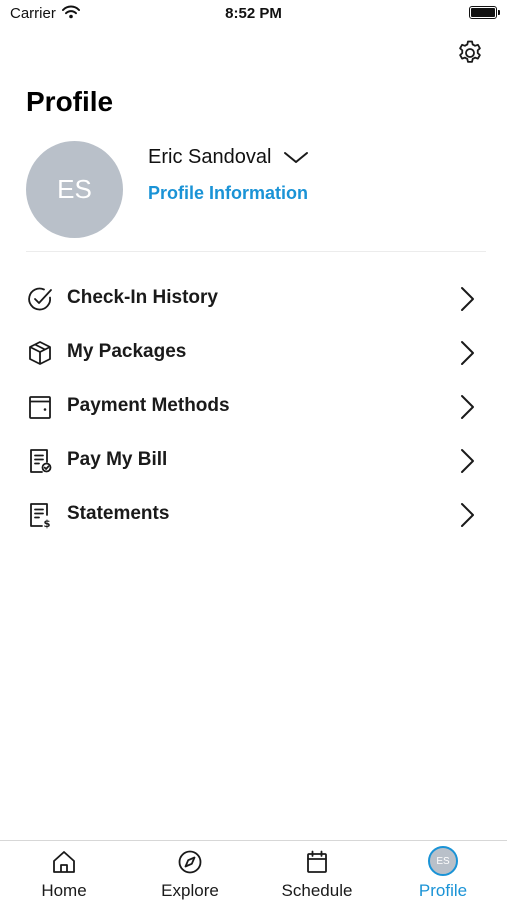 This screenshot has width=507, height=900. I want to click on menu-item-label: Check-In History, so click(142, 297).